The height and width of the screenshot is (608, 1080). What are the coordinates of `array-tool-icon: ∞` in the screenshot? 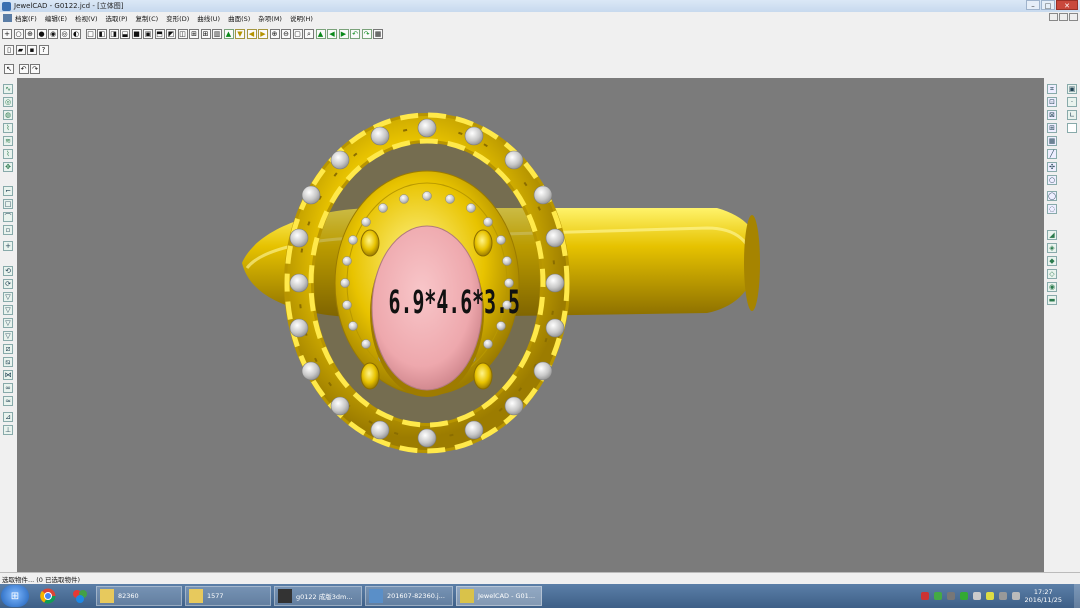 It's located at (8, 388).